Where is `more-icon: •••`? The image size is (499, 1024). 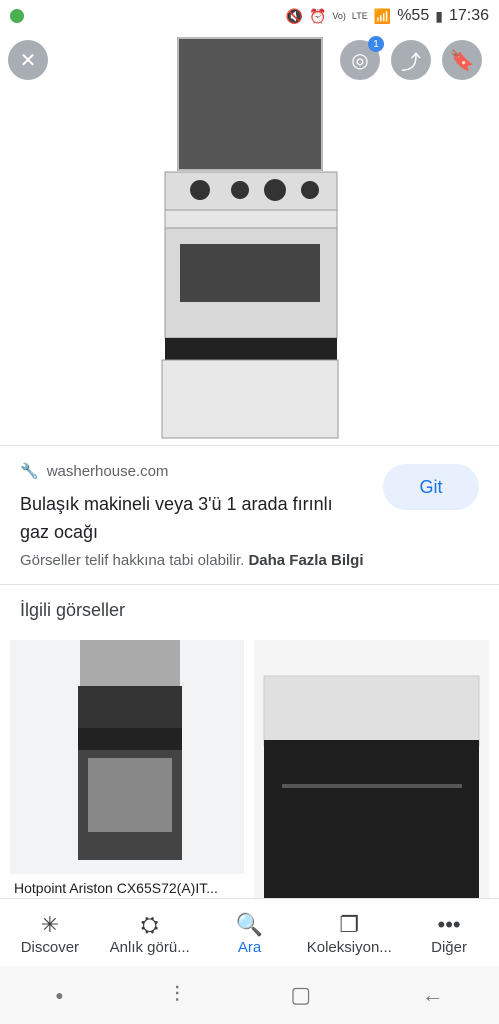 more-icon: ••• is located at coordinates (449, 924).